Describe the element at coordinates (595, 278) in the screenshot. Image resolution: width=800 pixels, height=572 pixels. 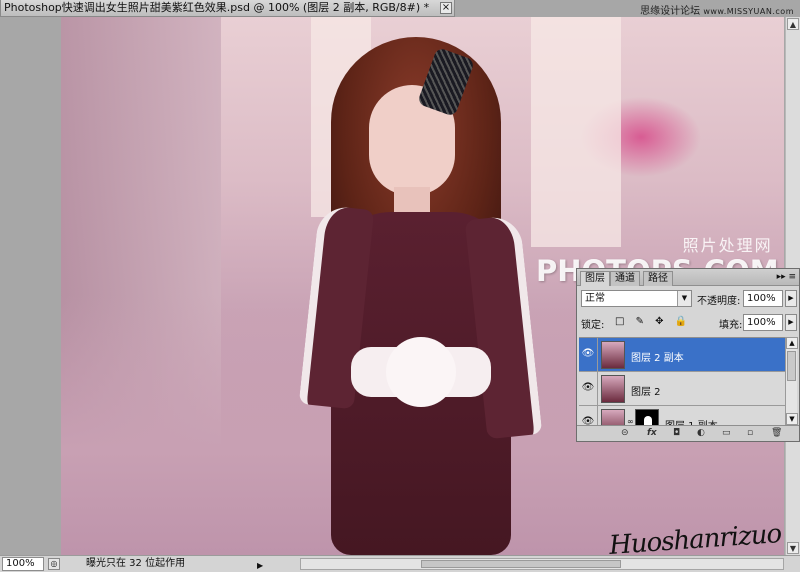
I see `tab-layers: 图层` at that location.